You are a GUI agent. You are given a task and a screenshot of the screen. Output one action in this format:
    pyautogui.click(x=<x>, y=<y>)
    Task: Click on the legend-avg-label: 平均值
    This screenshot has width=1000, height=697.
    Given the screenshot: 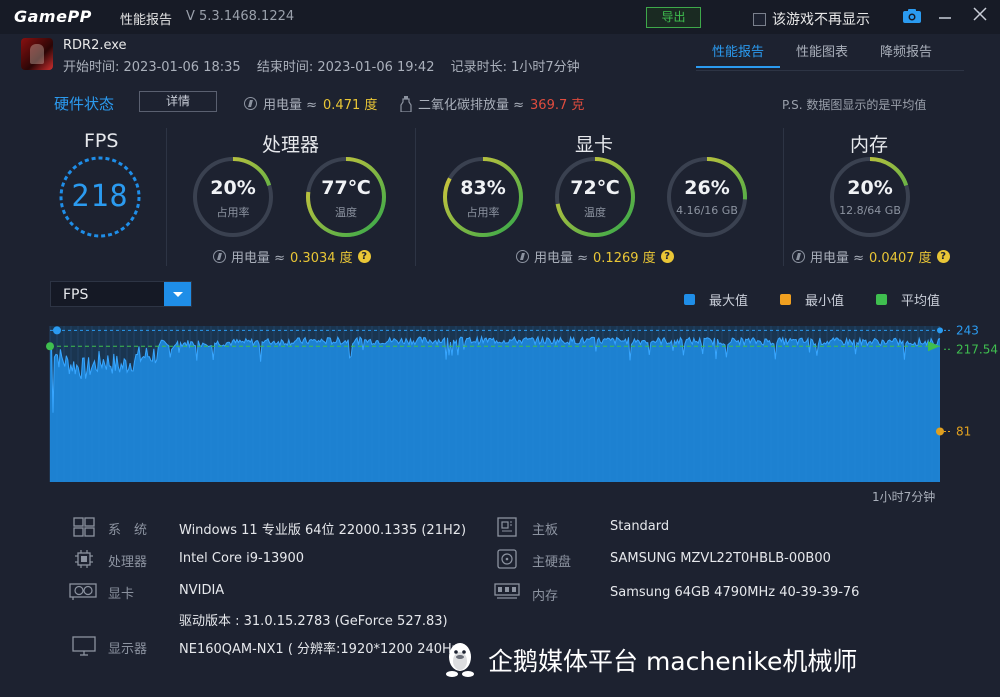 What is the action you would take?
    pyautogui.click(x=921, y=301)
    